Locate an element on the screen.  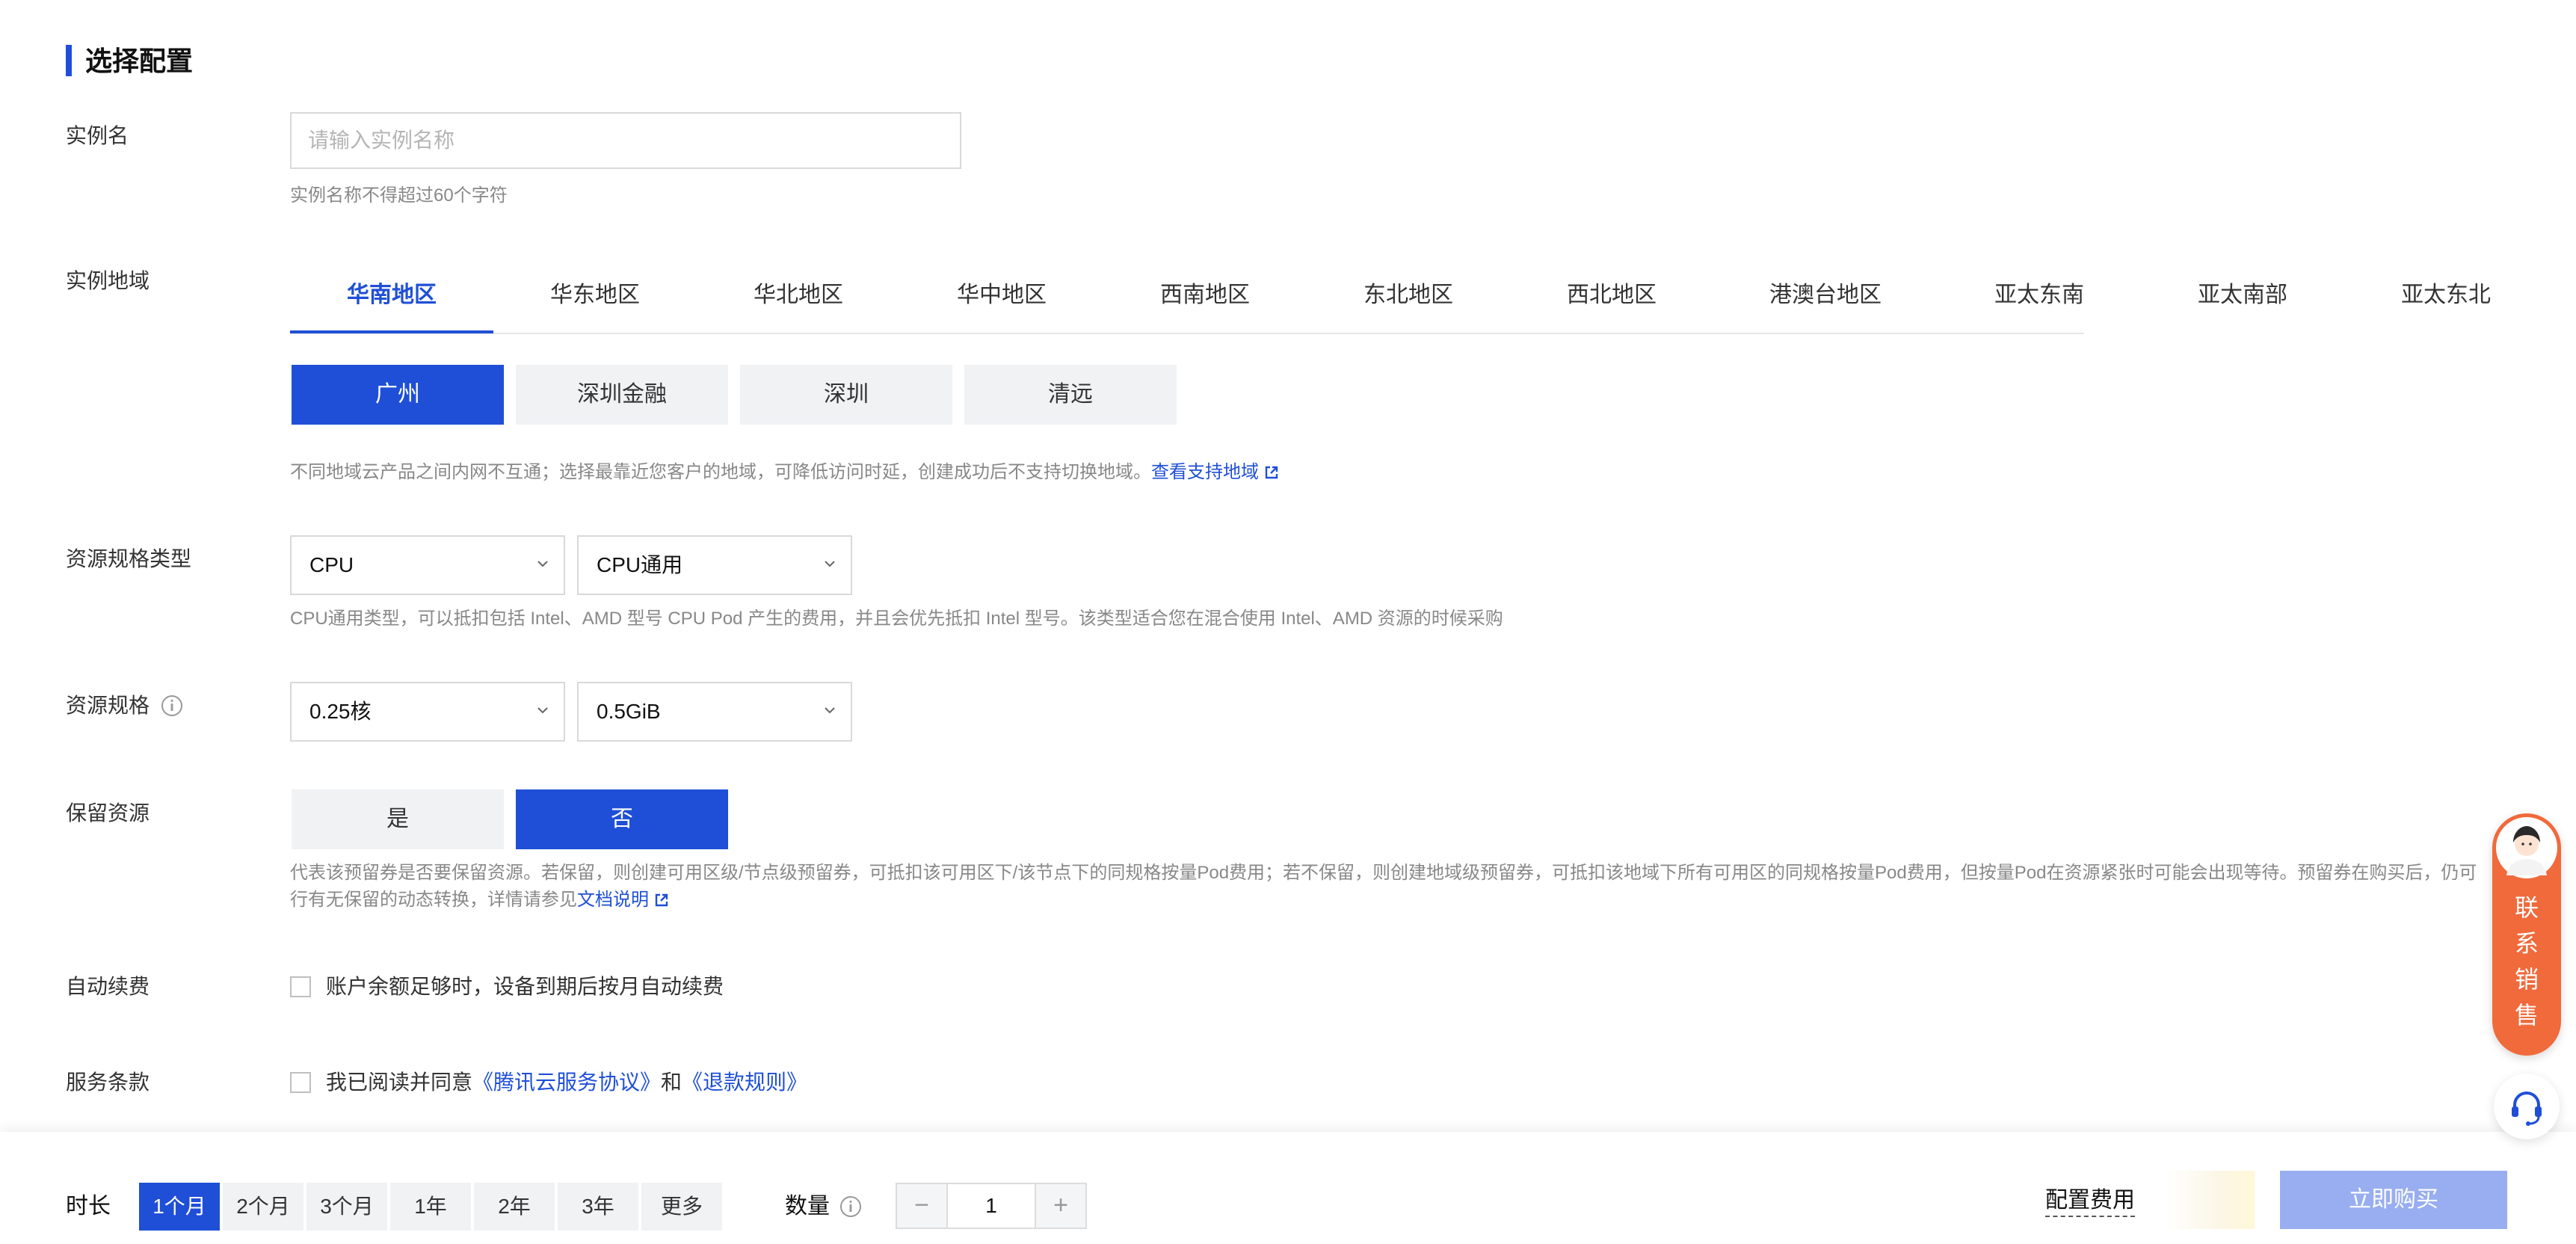
region-label: 实例地域 is located at coordinates (108, 280).